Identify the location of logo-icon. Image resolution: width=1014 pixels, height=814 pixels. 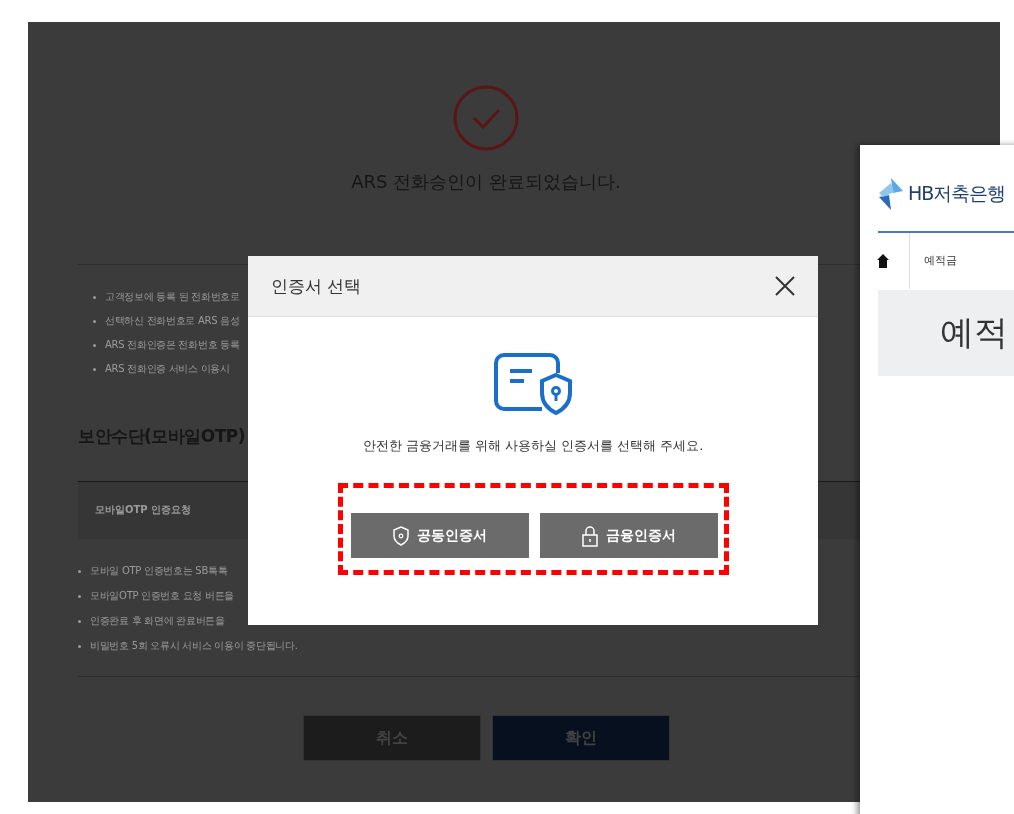
(891, 194).